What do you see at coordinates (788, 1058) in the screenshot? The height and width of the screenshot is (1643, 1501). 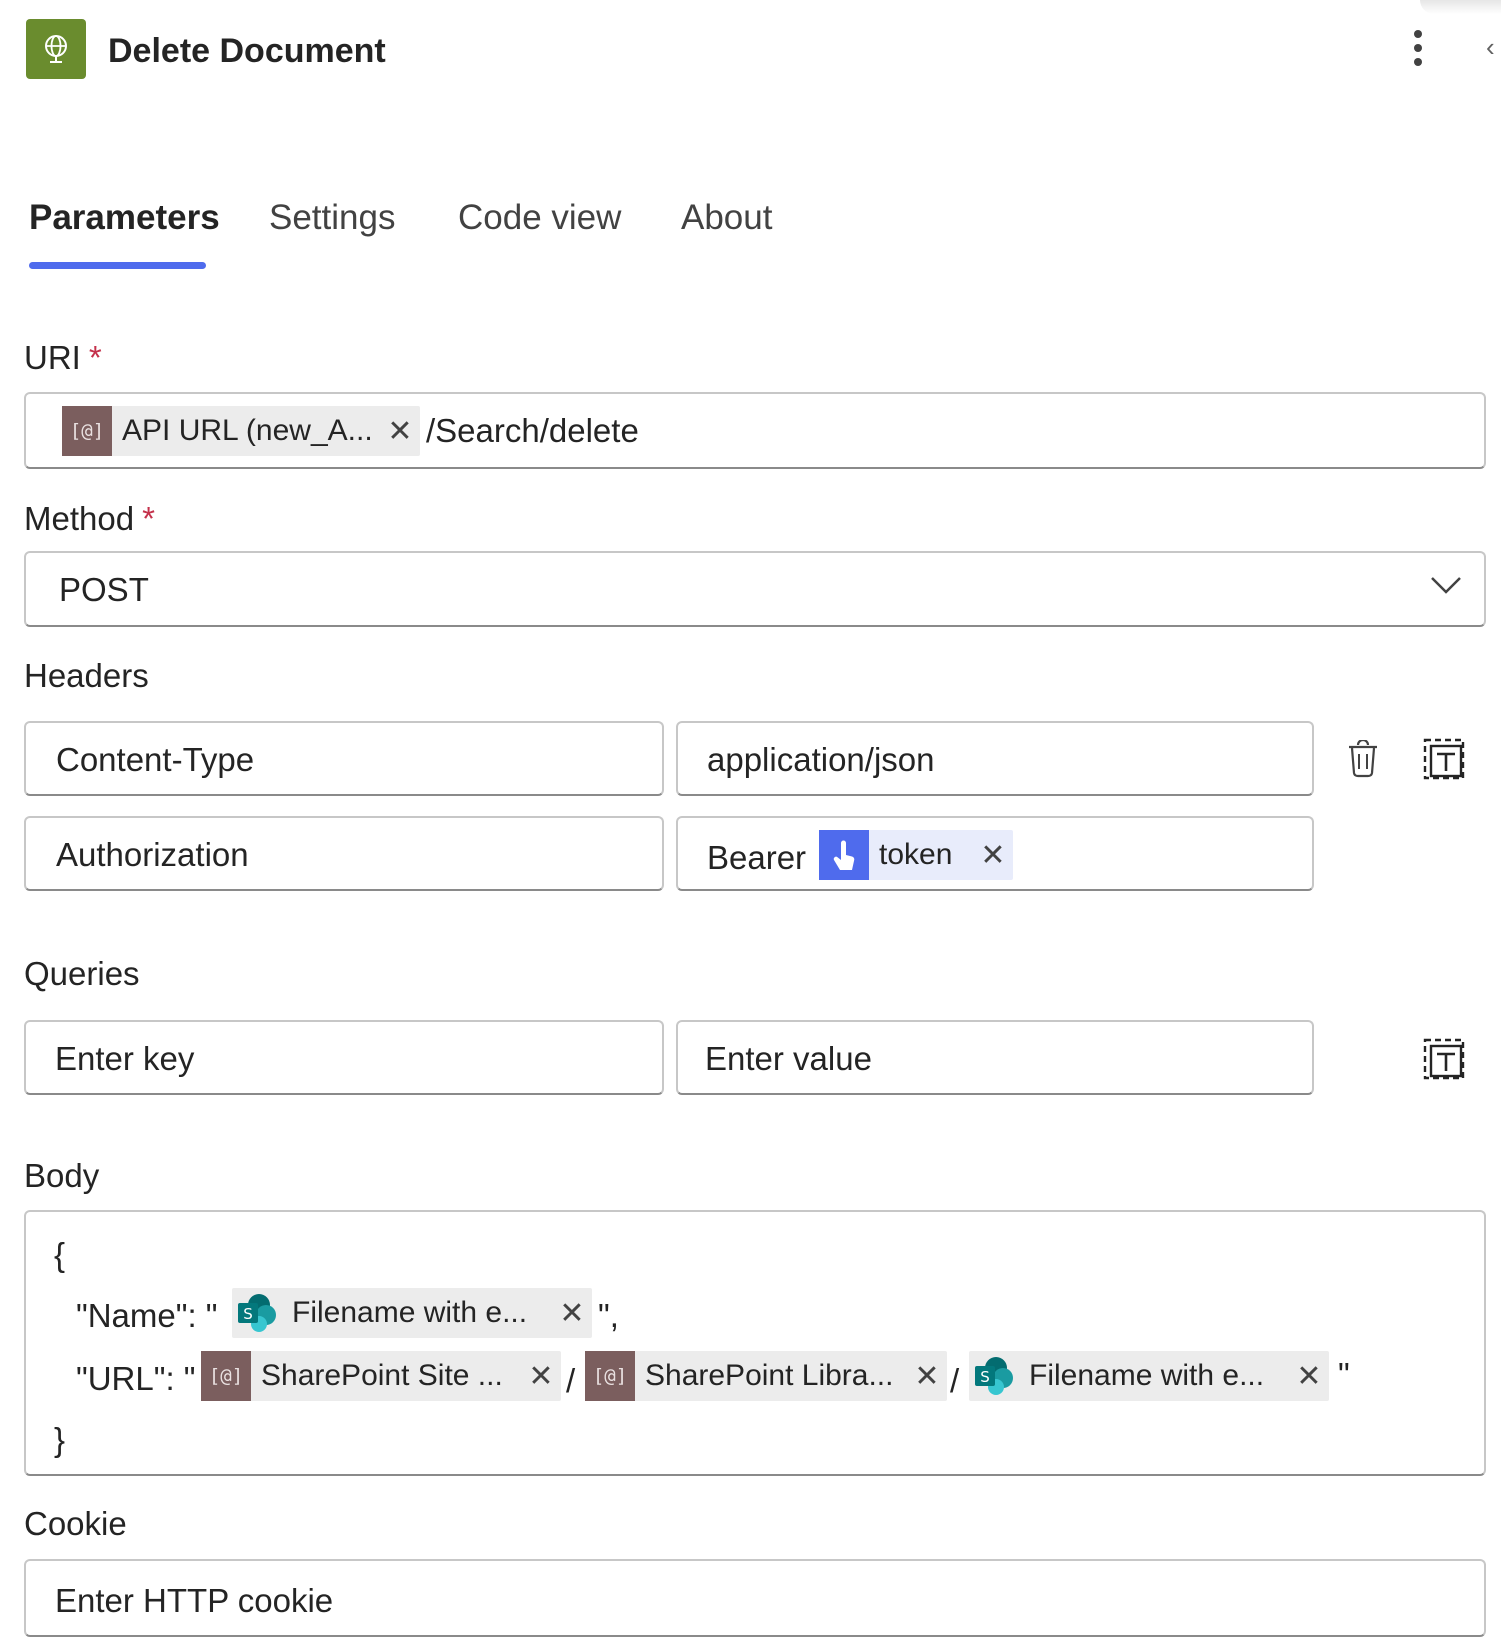 I see `query-value-placeholder: Enter value` at bounding box center [788, 1058].